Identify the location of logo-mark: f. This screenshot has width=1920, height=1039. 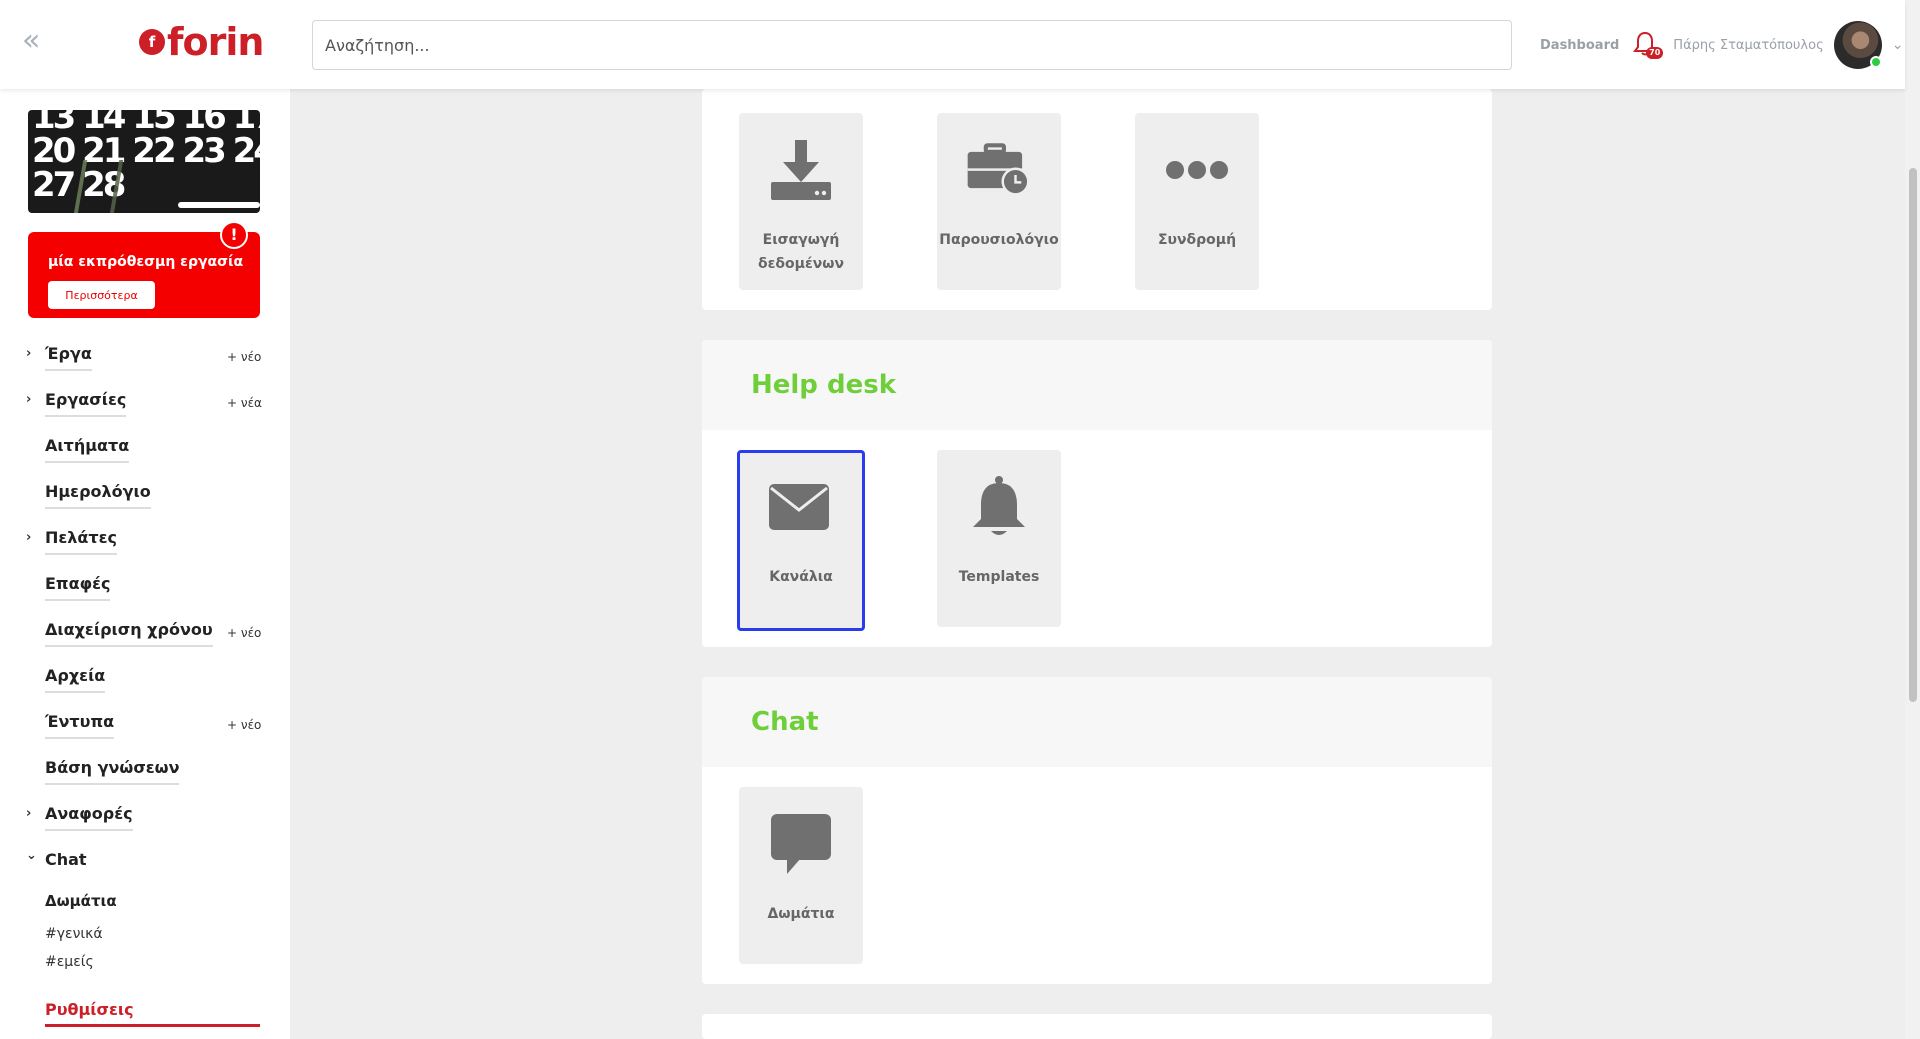
(152, 42).